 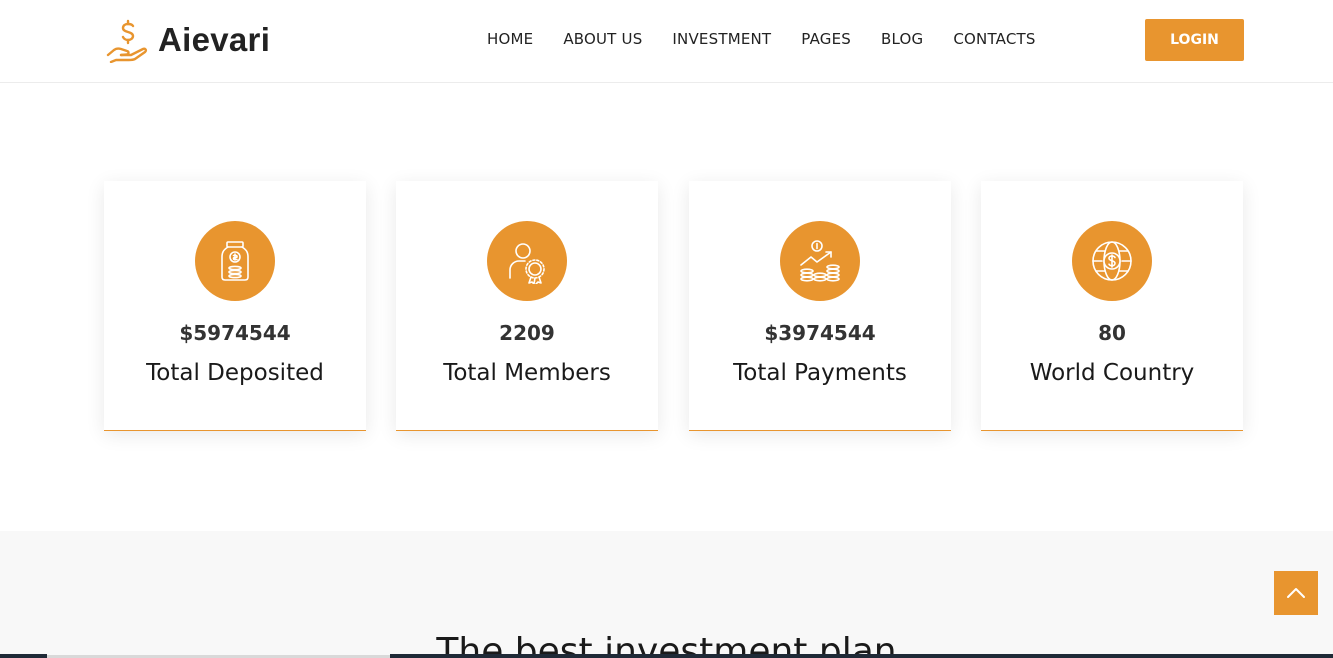 I want to click on brand-name: Aievari, so click(x=214, y=39).